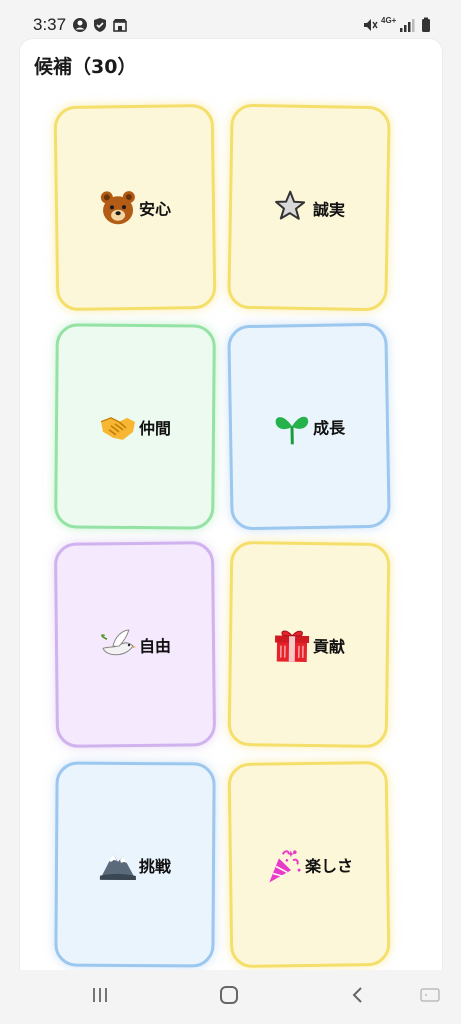  Describe the element at coordinates (155, 428) in the screenshot. I see `card-label: 仲間` at that location.